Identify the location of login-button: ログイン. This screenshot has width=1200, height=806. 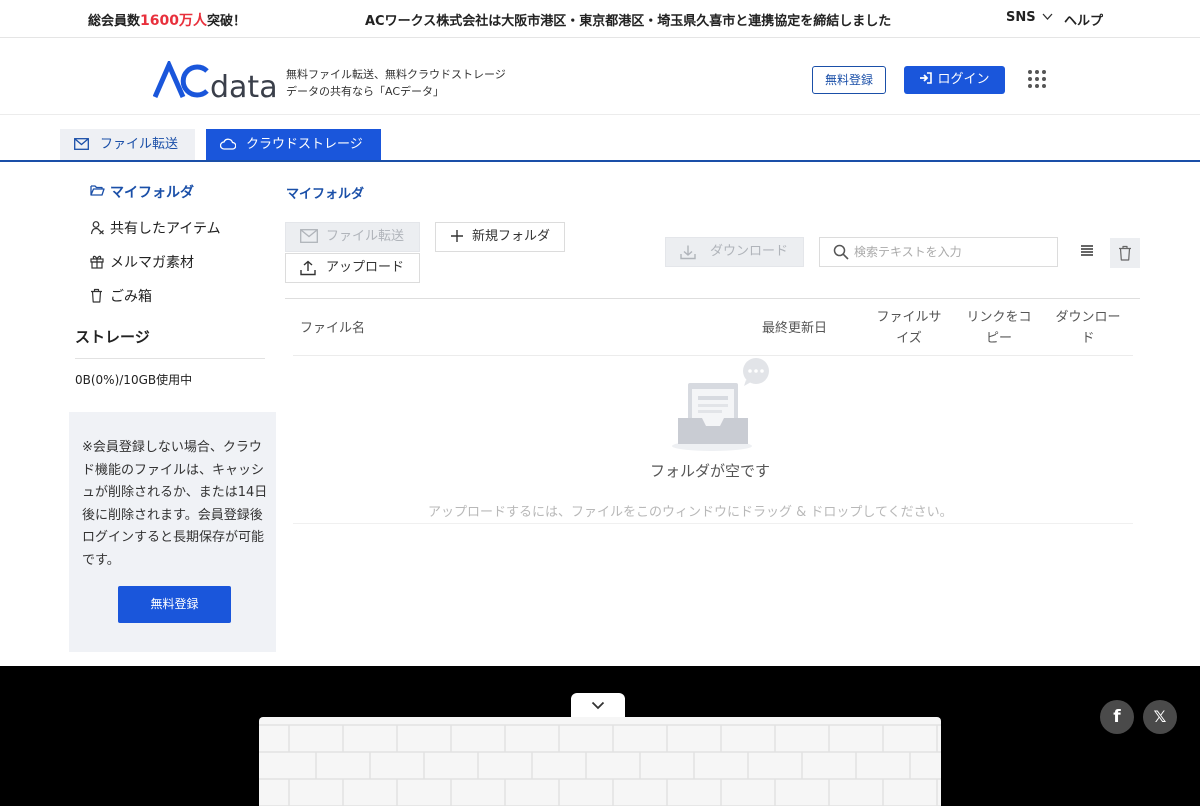
(954, 80).